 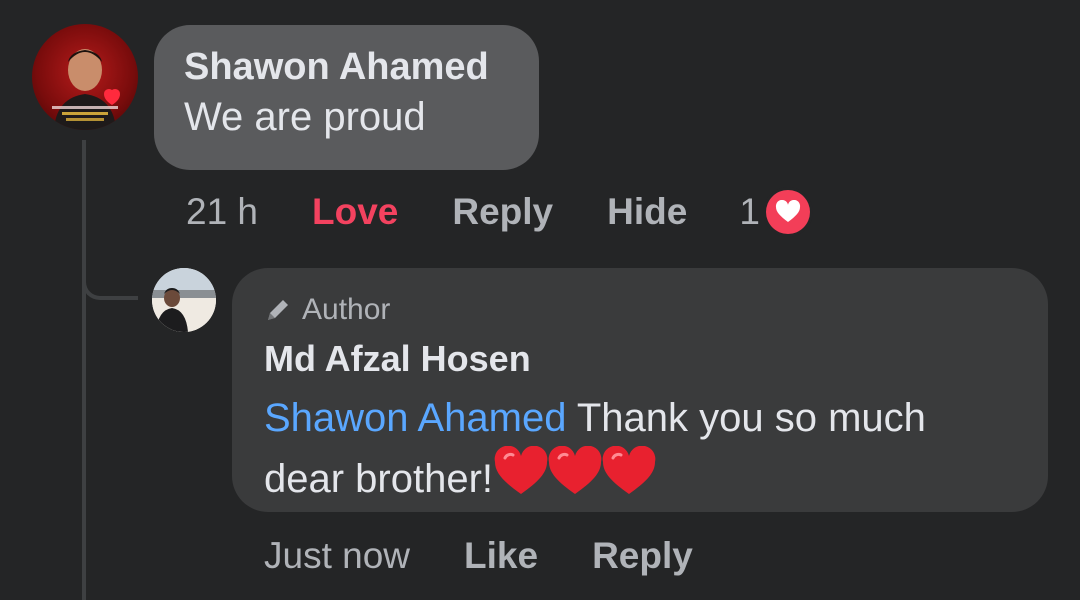 What do you see at coordinates (337, 556) in the screenshot?
I see `reply-timestamp: Just now` at bounding box center [337, 556].